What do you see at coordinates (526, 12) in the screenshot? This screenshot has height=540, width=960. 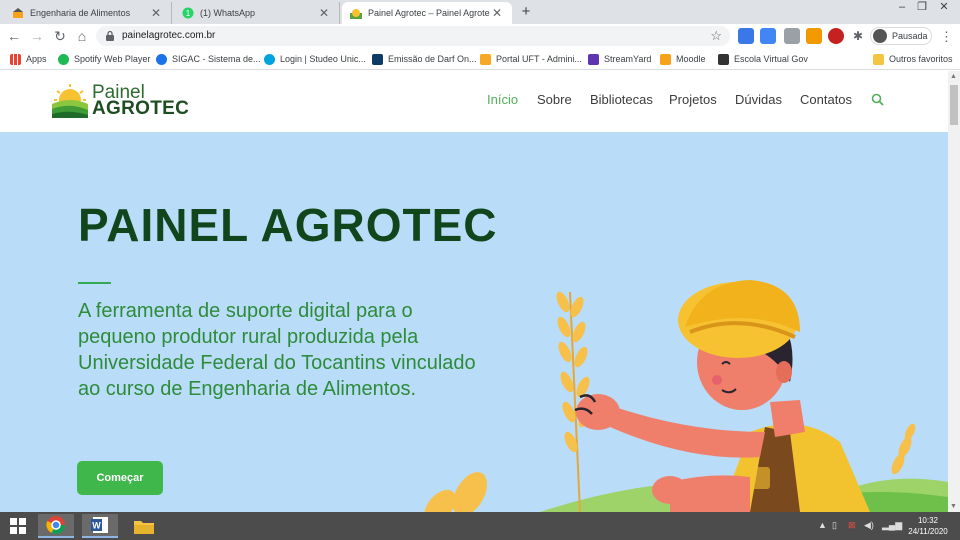 I see `new-tab-button: +` at bounding box center [526, 12].